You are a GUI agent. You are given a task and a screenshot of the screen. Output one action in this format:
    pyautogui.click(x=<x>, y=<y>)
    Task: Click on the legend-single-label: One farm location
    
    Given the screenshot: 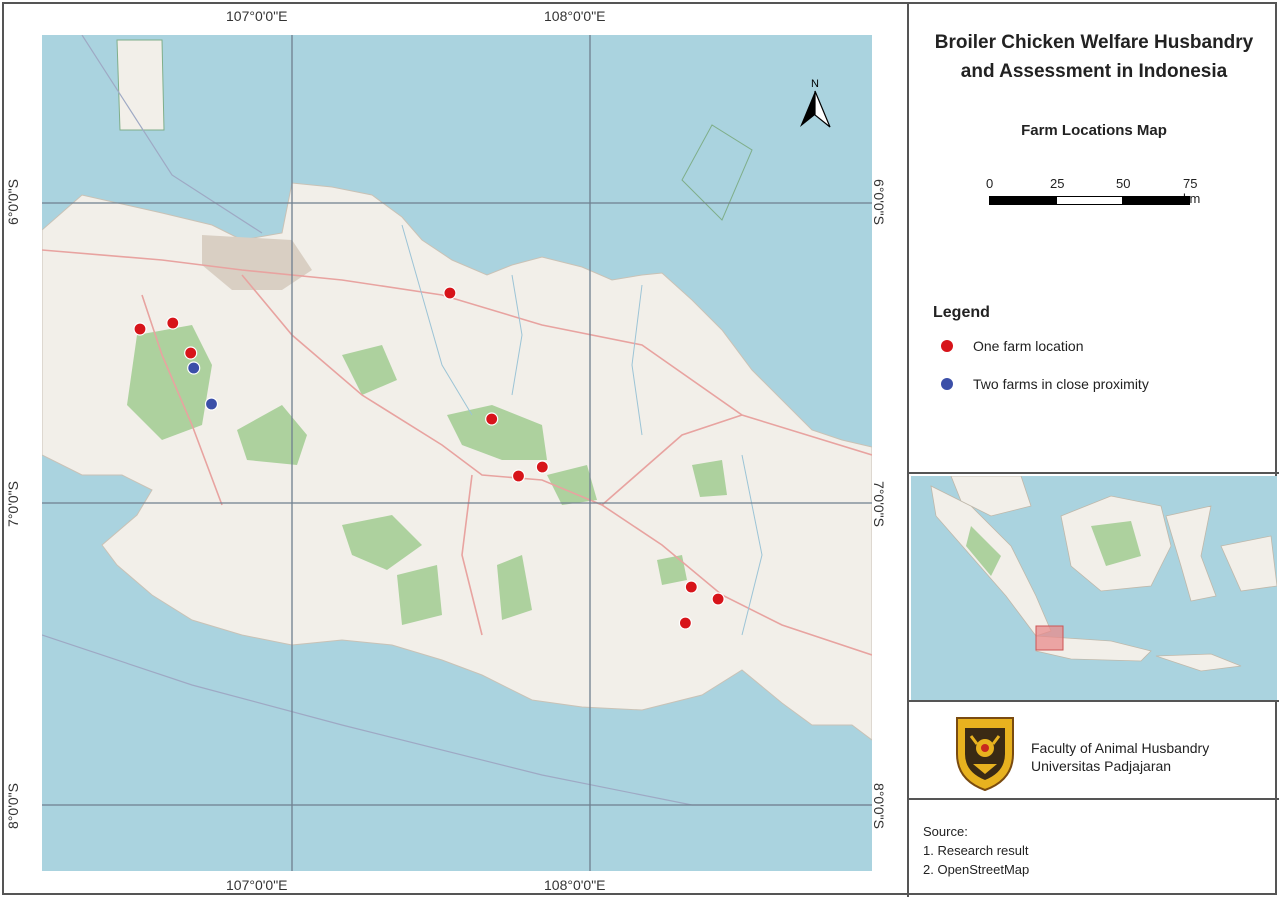 What is the action you would take?
    pyautogui.click(x=1028, y=346)
    